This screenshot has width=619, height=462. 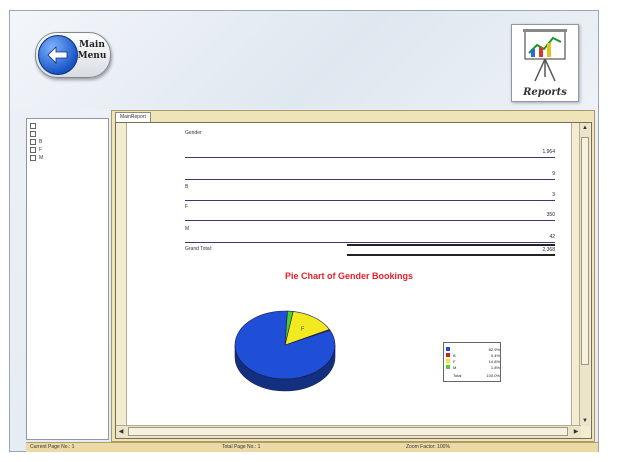 What do you see at coordinates (67, 279) in the screenshot?
I see `report-tree-panel: B F M` at bounding box center [67, 279].